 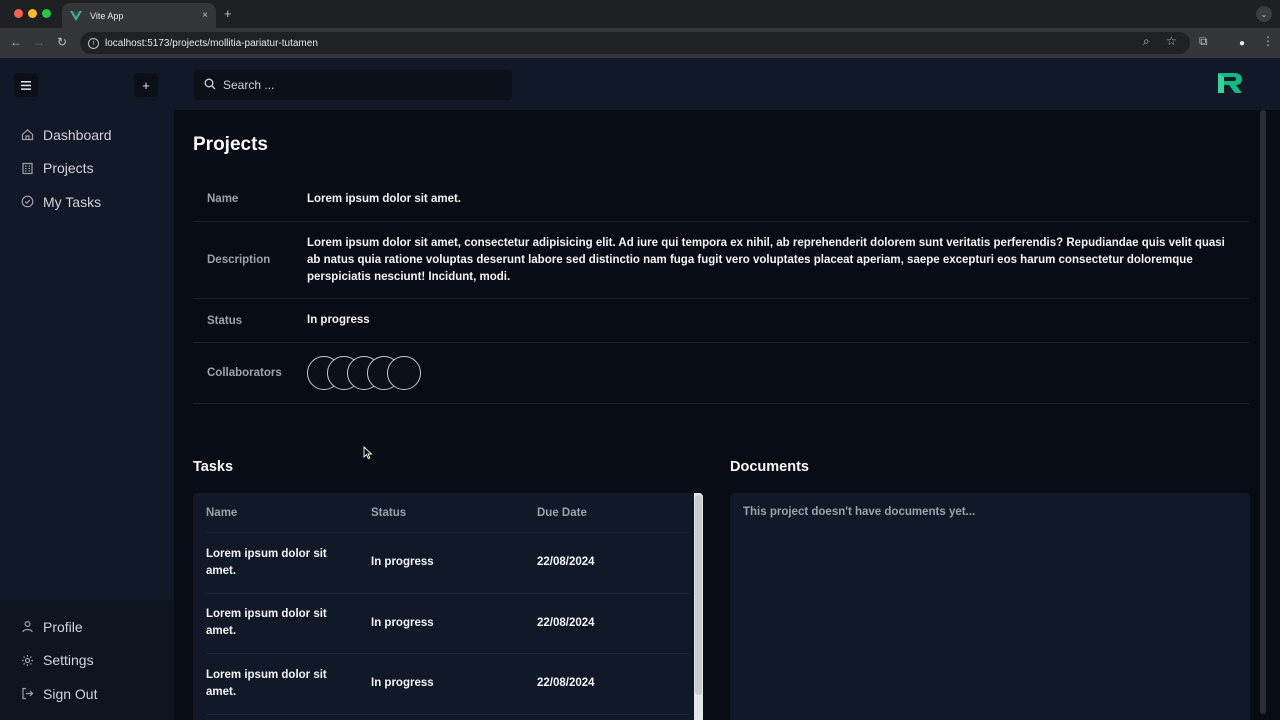 I want to click on status-label: Status, so click(x=225, y=320).